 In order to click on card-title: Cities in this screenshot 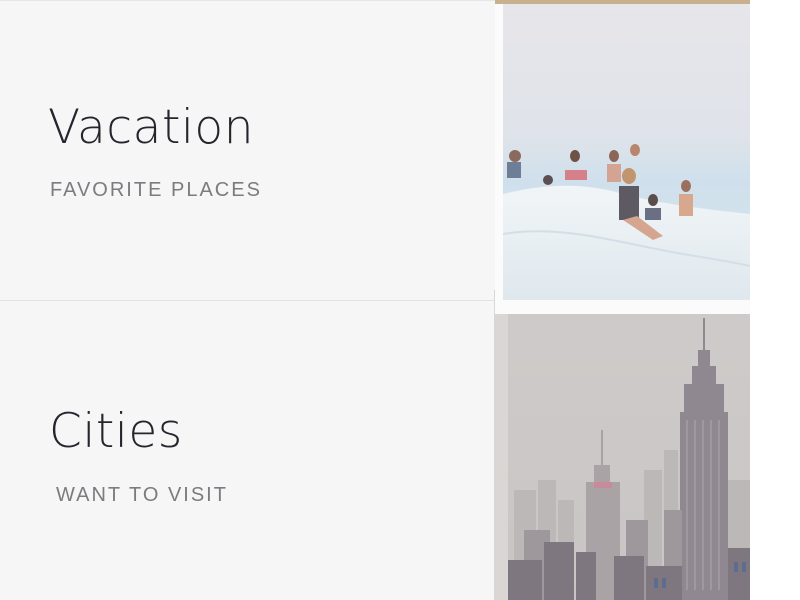, I will do `click(116, 431)`.